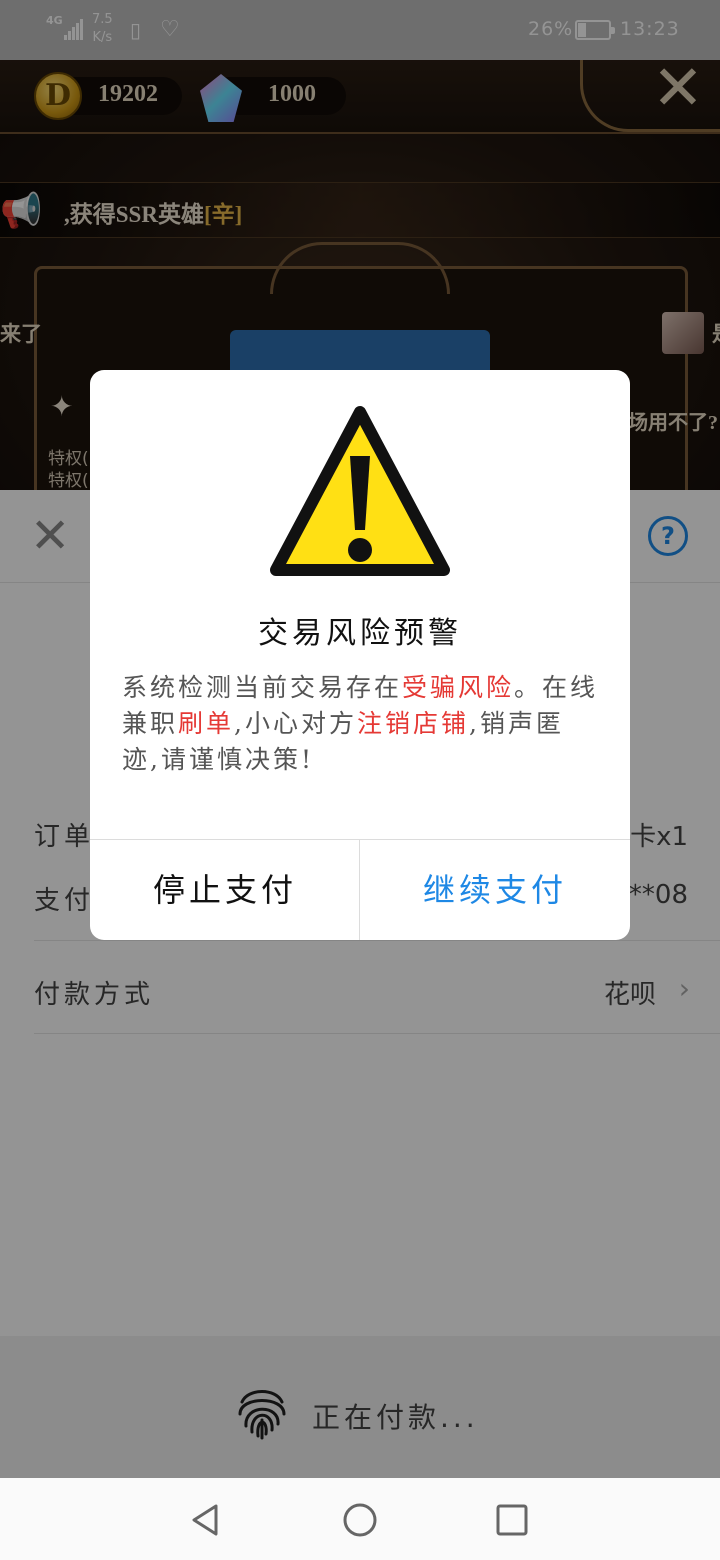 Image resolution: width=720 pixels, height=1560 pixels. What do you see at coordinates (225, 890) in the screenshot?
I see `stop-payment-button: 停止支付` at bounding box center [225, 890].